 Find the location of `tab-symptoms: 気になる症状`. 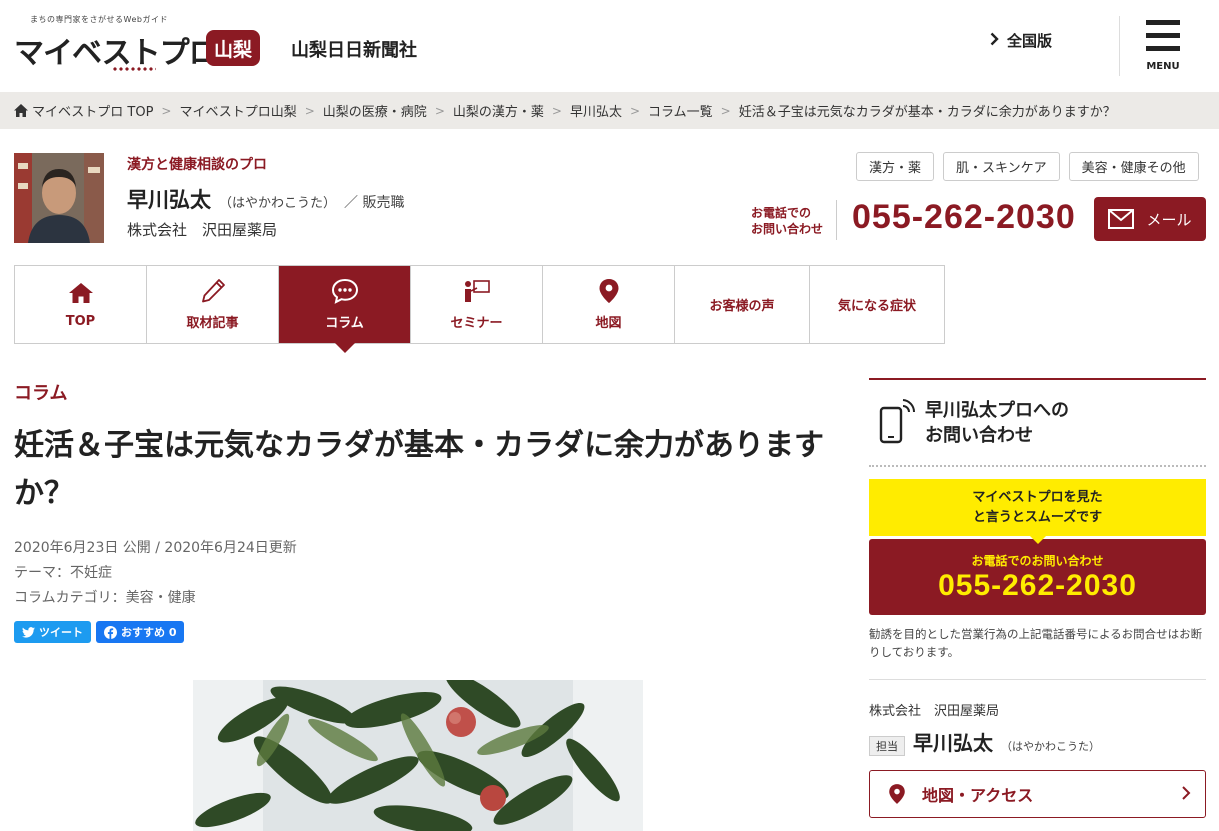

tab-symptoms: 気になる症状 is located at coordinates (877, 304).